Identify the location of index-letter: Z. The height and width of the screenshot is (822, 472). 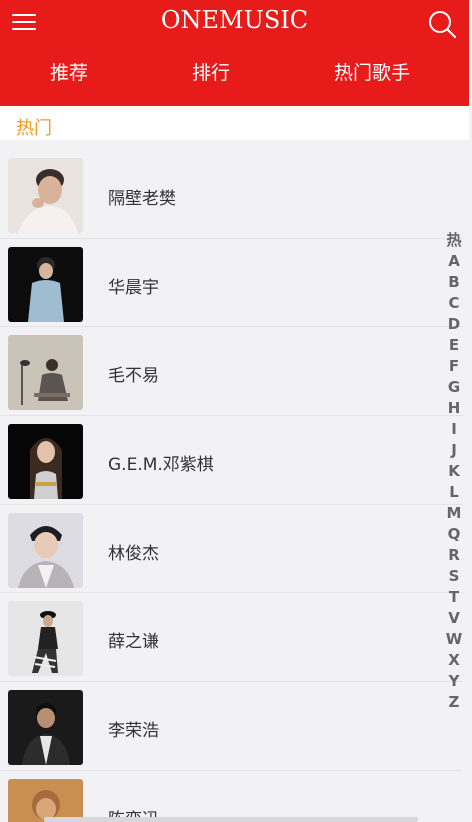
(454, 702).